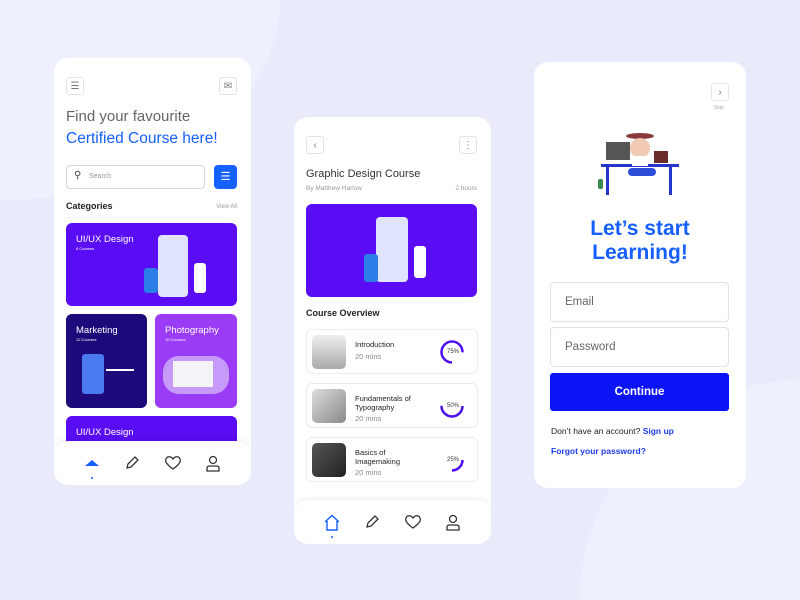  I want to click on chevron-left-icon: ‹, so click(315, 145).